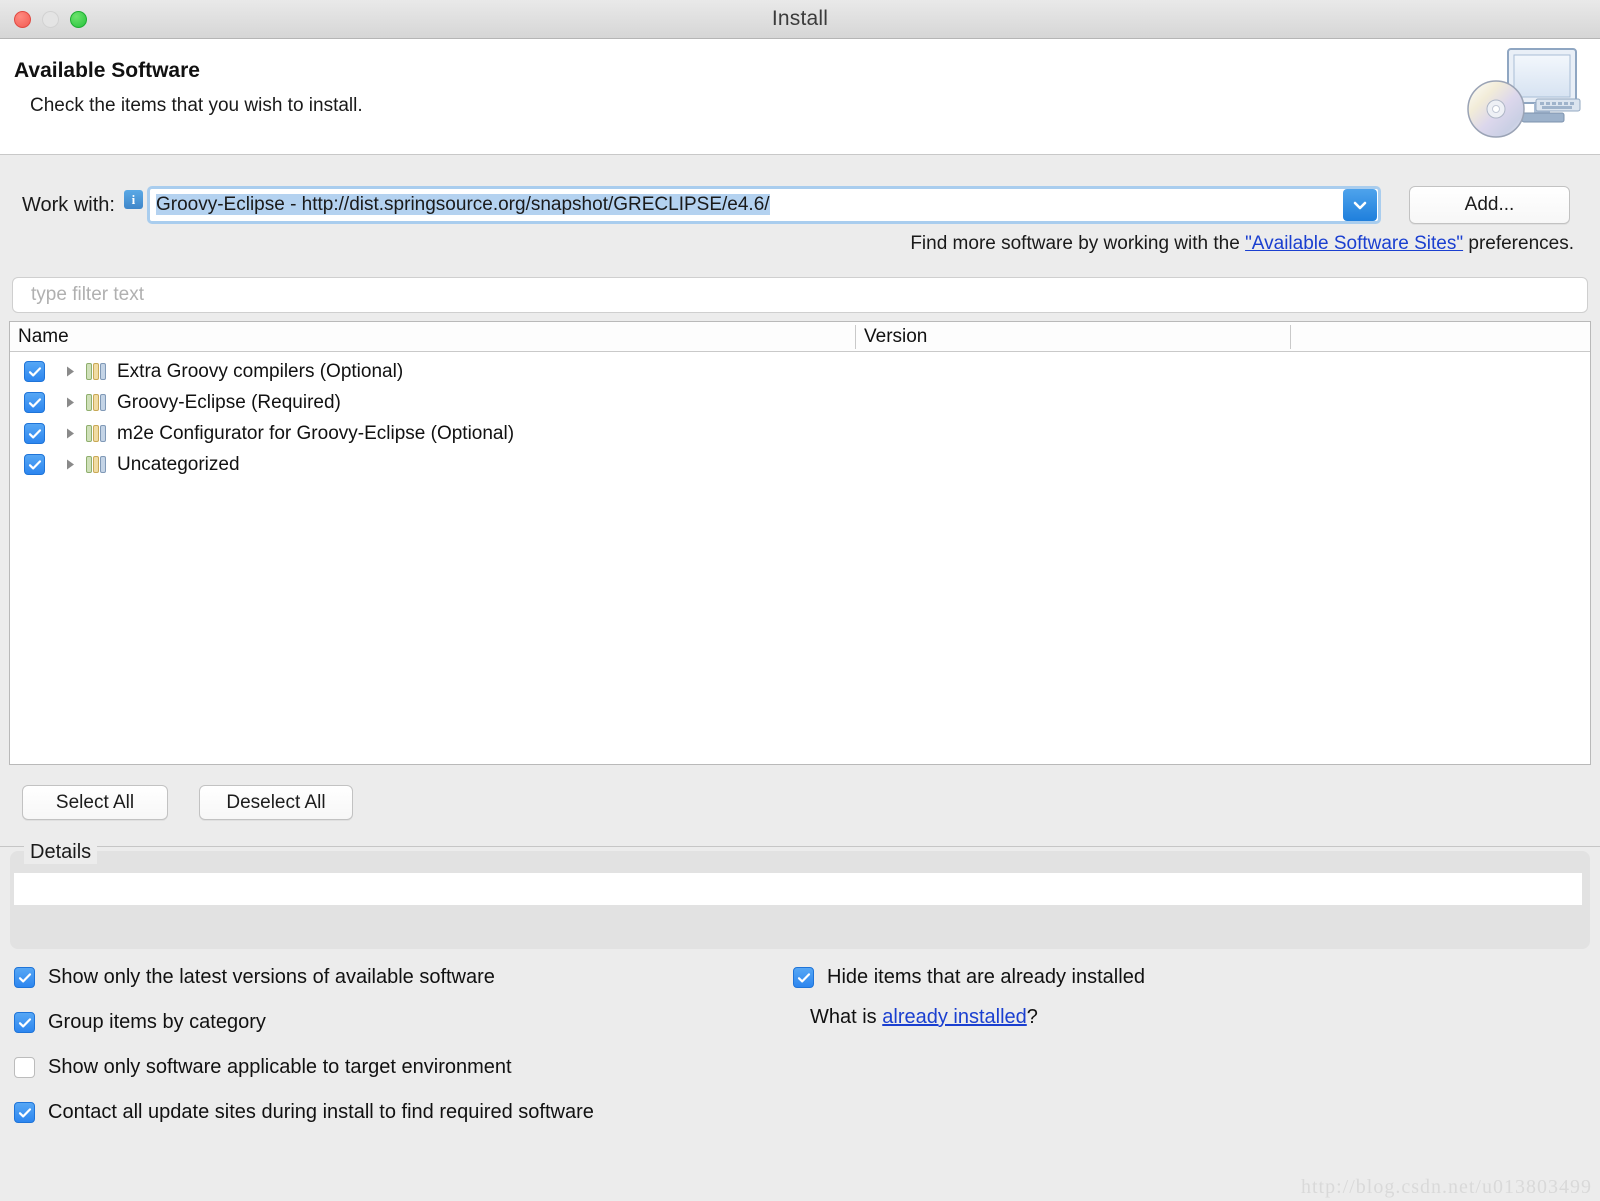 The width and height of the screenshot is (1600, 1201). What do you see at coordinates (1446, 1187) in the screenshot?
I see `watermark: http://blog.csdn.net/u013803499` at bounding box center [1446, 1187].